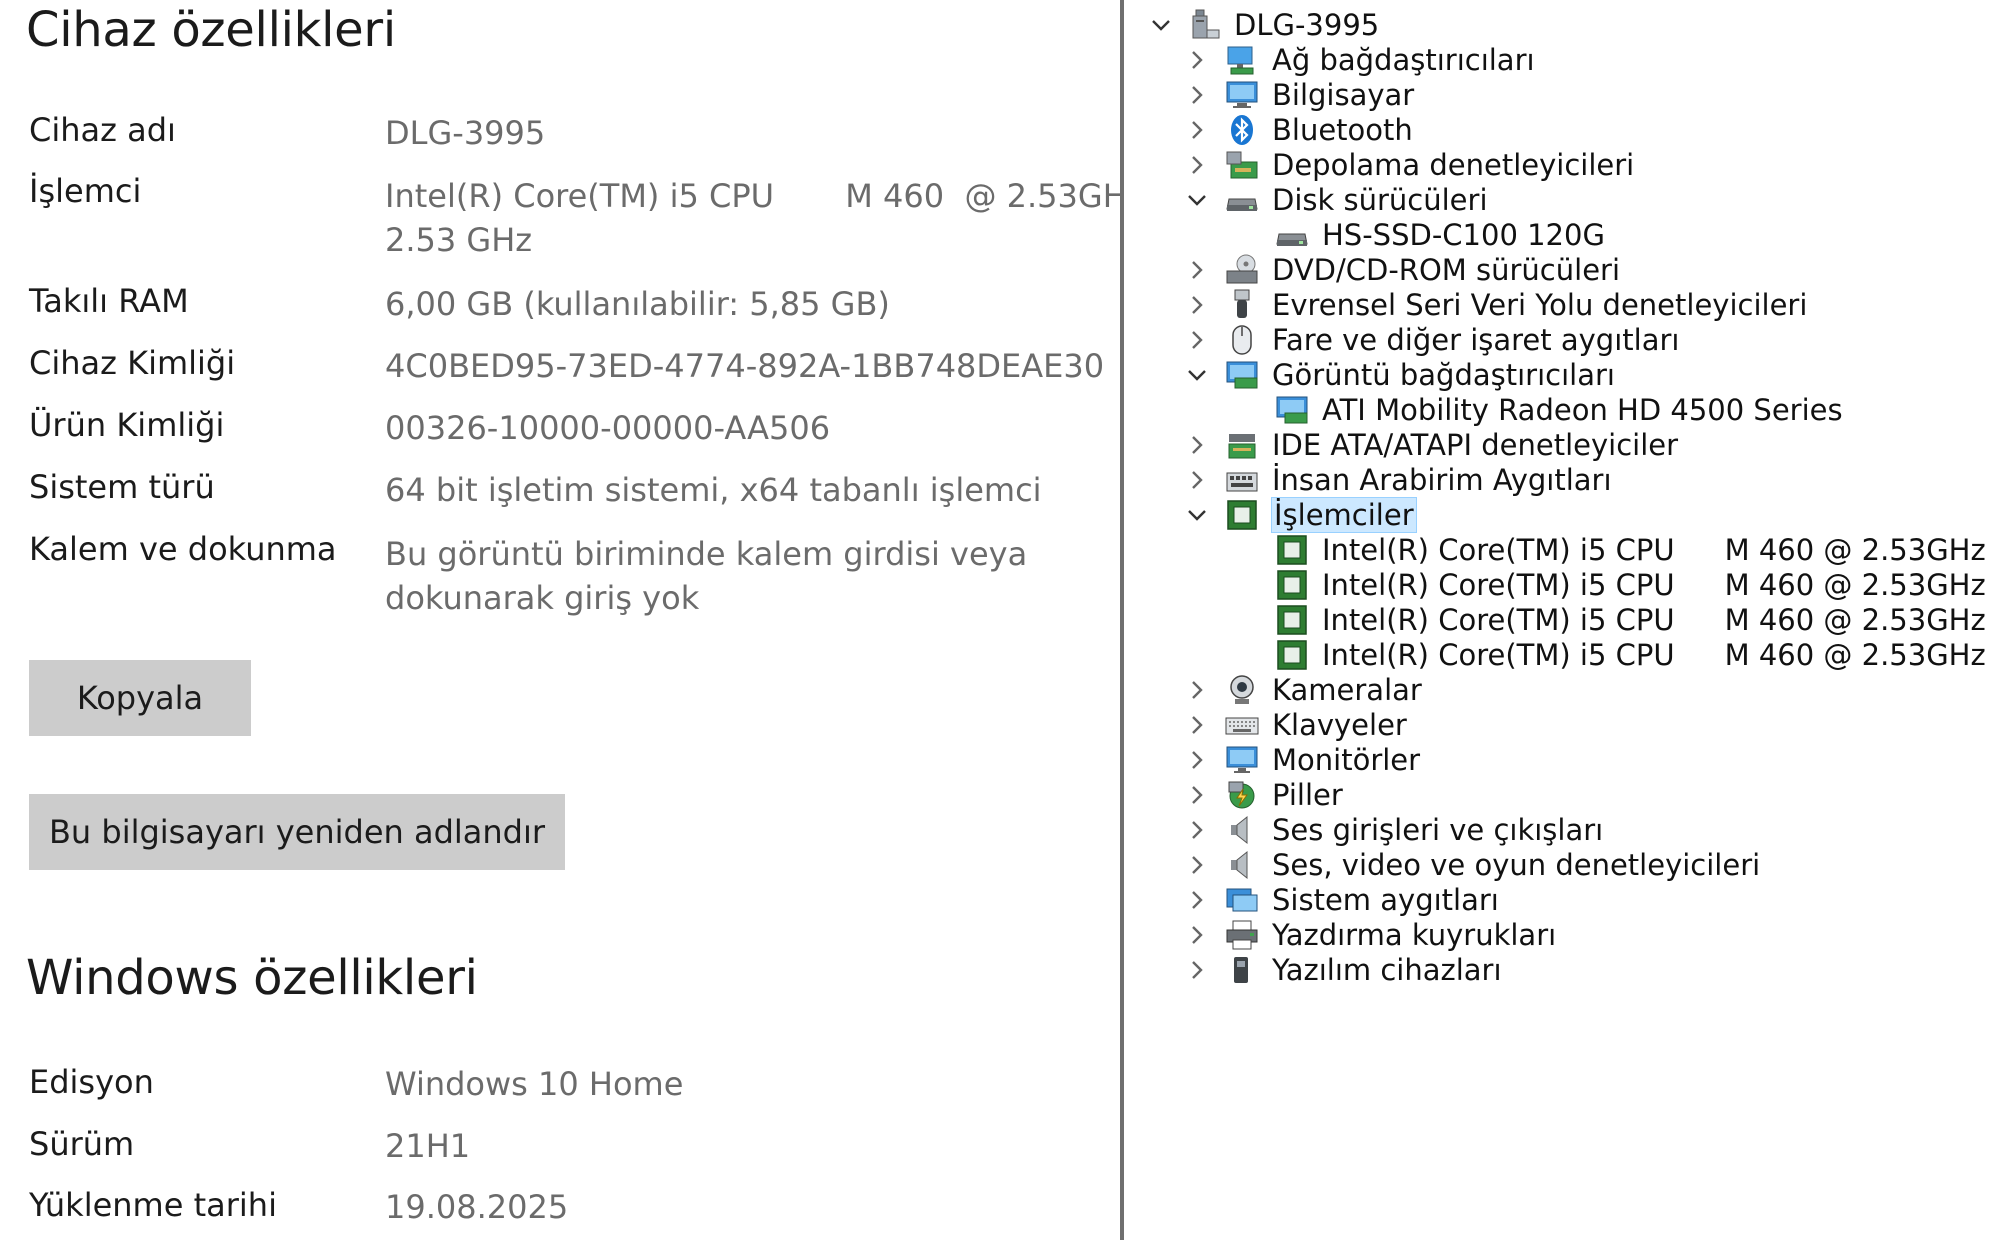 The height and width of the screenshot is (1240, 2000). I want to click on device-specs-heading: Cihaz özellikleri, so click(211, 30).